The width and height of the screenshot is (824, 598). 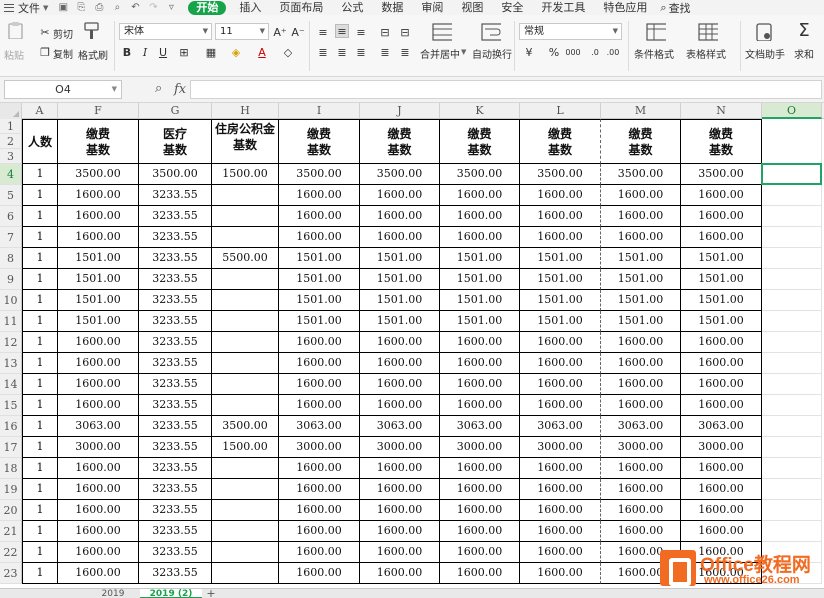 I want to click on cell-M13: 1600.00, so click(x=641, y=363).